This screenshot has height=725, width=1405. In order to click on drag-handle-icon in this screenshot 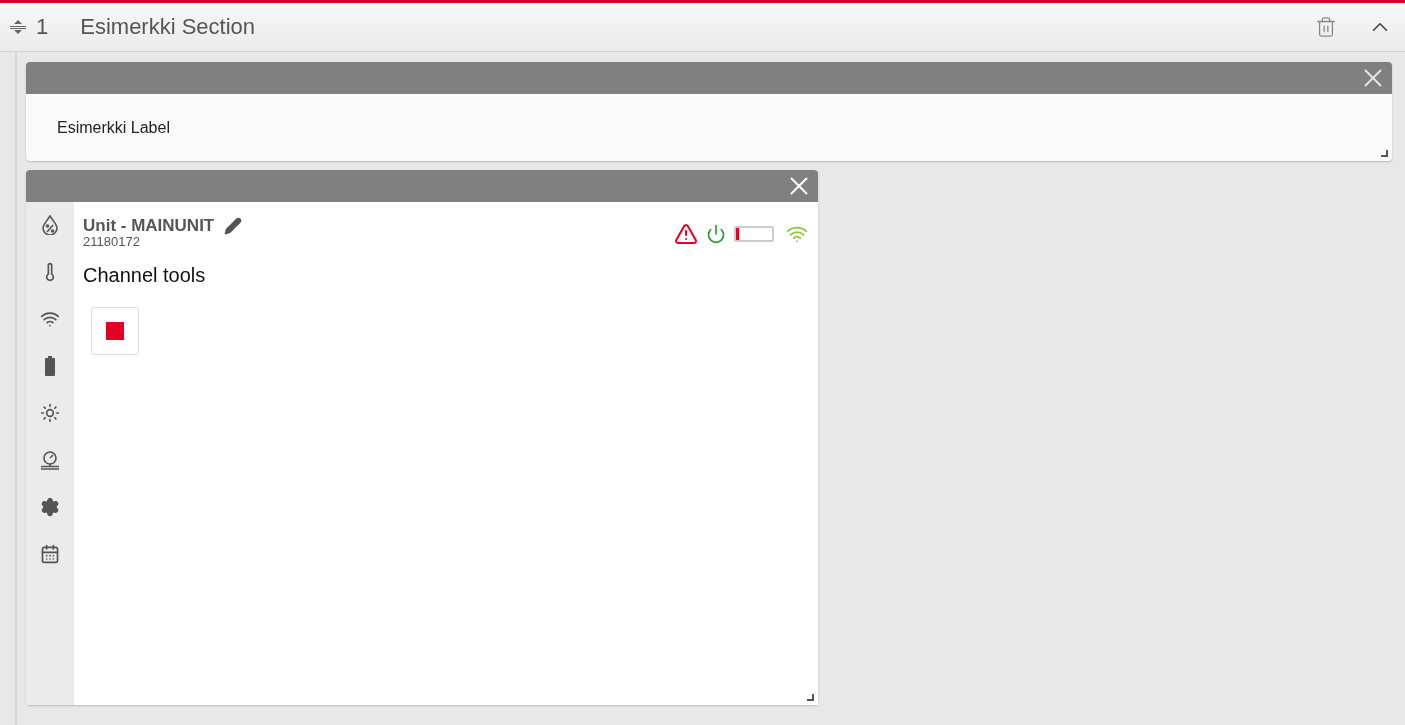, I will do `click(18, 27)`.